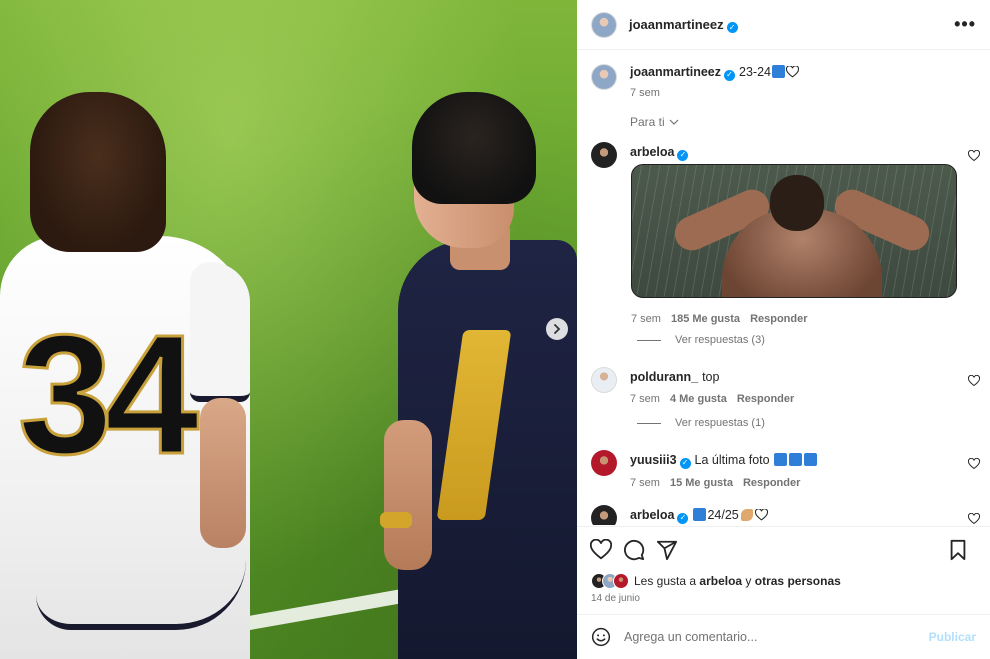 The width and height of the screenshot is (990, 659). Describe the element at coordinates (604, 24) in the screenshot. I see `author-avatar` at that location.